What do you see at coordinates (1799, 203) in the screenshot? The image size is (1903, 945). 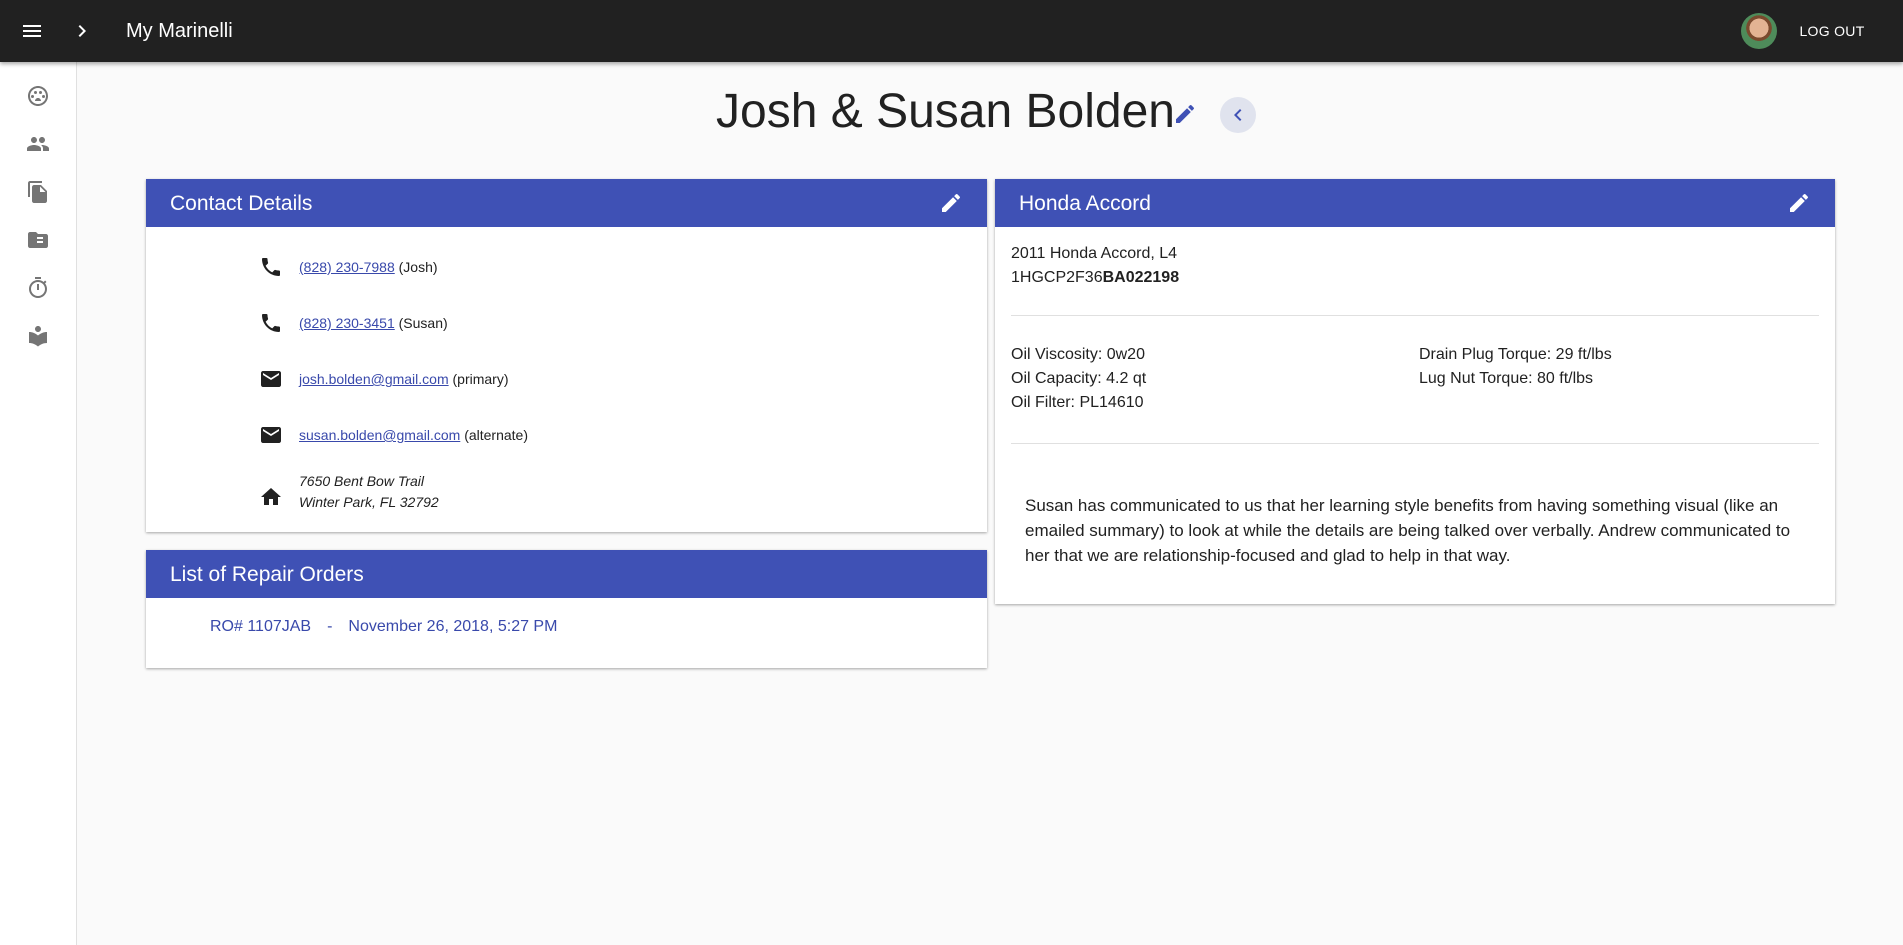 I see `edit-vehicle-icon` at bounding box center [1799, 203].